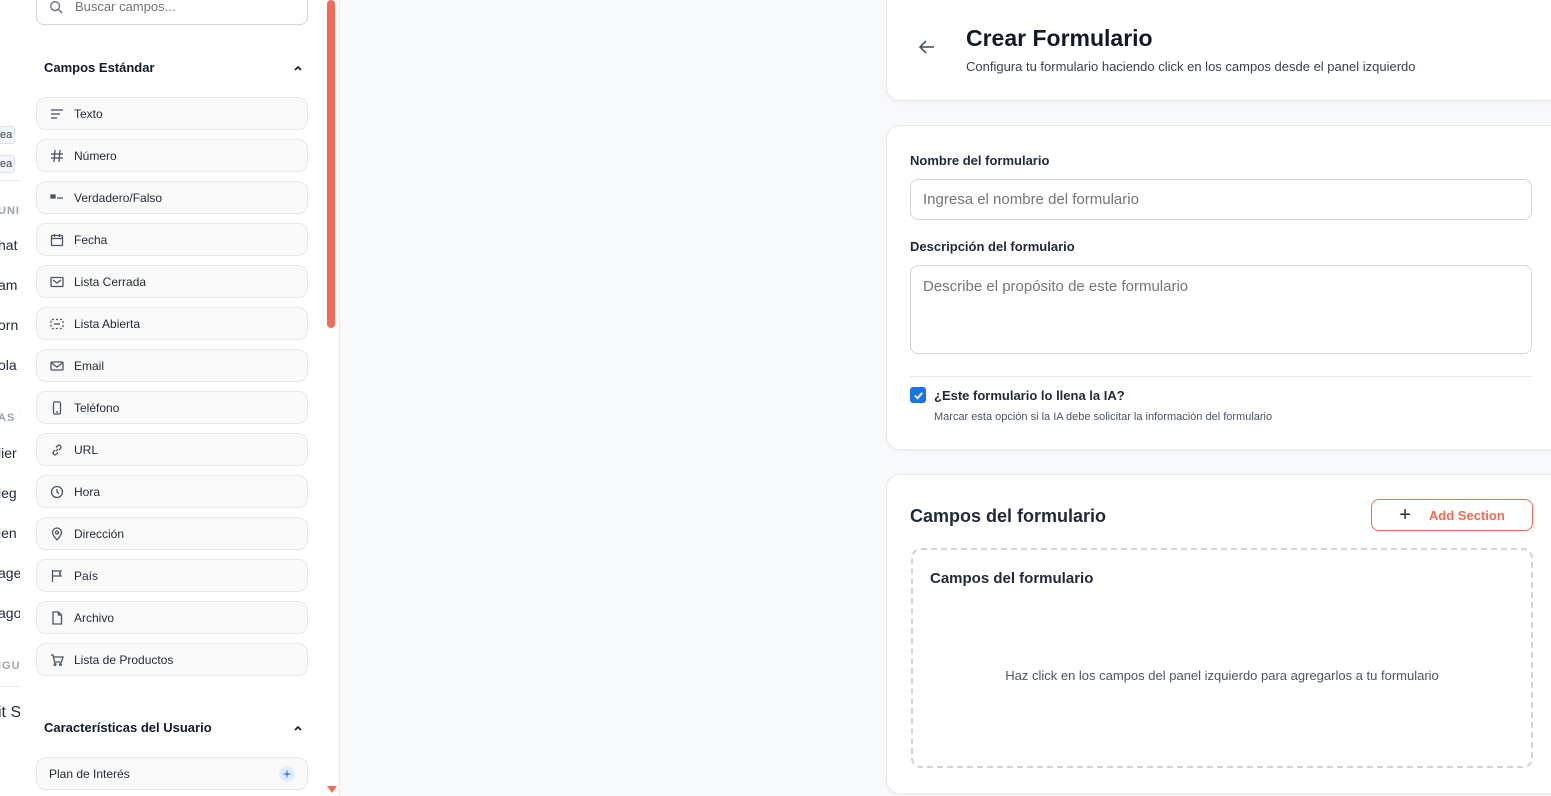 The height and width of the screenshot is (796, 1551). Describe the element at coordinates (99, 533) in the screenshot. I see `field-label: Dirección` at that location.